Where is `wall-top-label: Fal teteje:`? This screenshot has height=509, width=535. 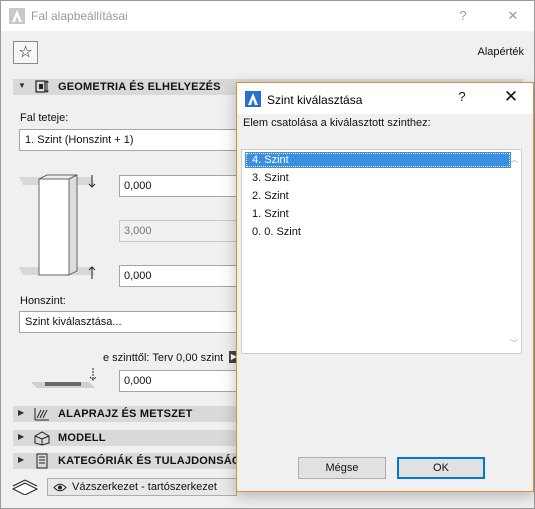 wall-top-label: Fal teteje: is located at coordinates (44, 118).